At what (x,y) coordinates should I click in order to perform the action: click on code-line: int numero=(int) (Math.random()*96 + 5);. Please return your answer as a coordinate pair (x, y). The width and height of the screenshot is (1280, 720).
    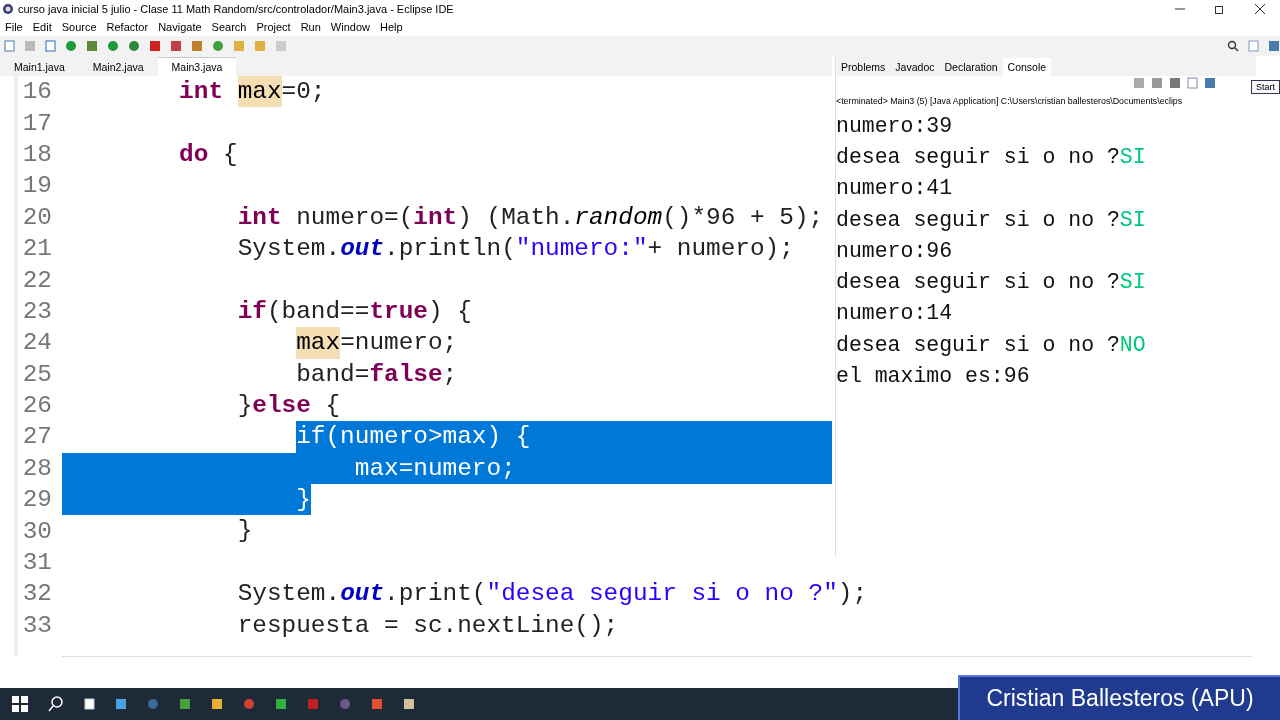
    Looking at the image, I should click on (530, 217).